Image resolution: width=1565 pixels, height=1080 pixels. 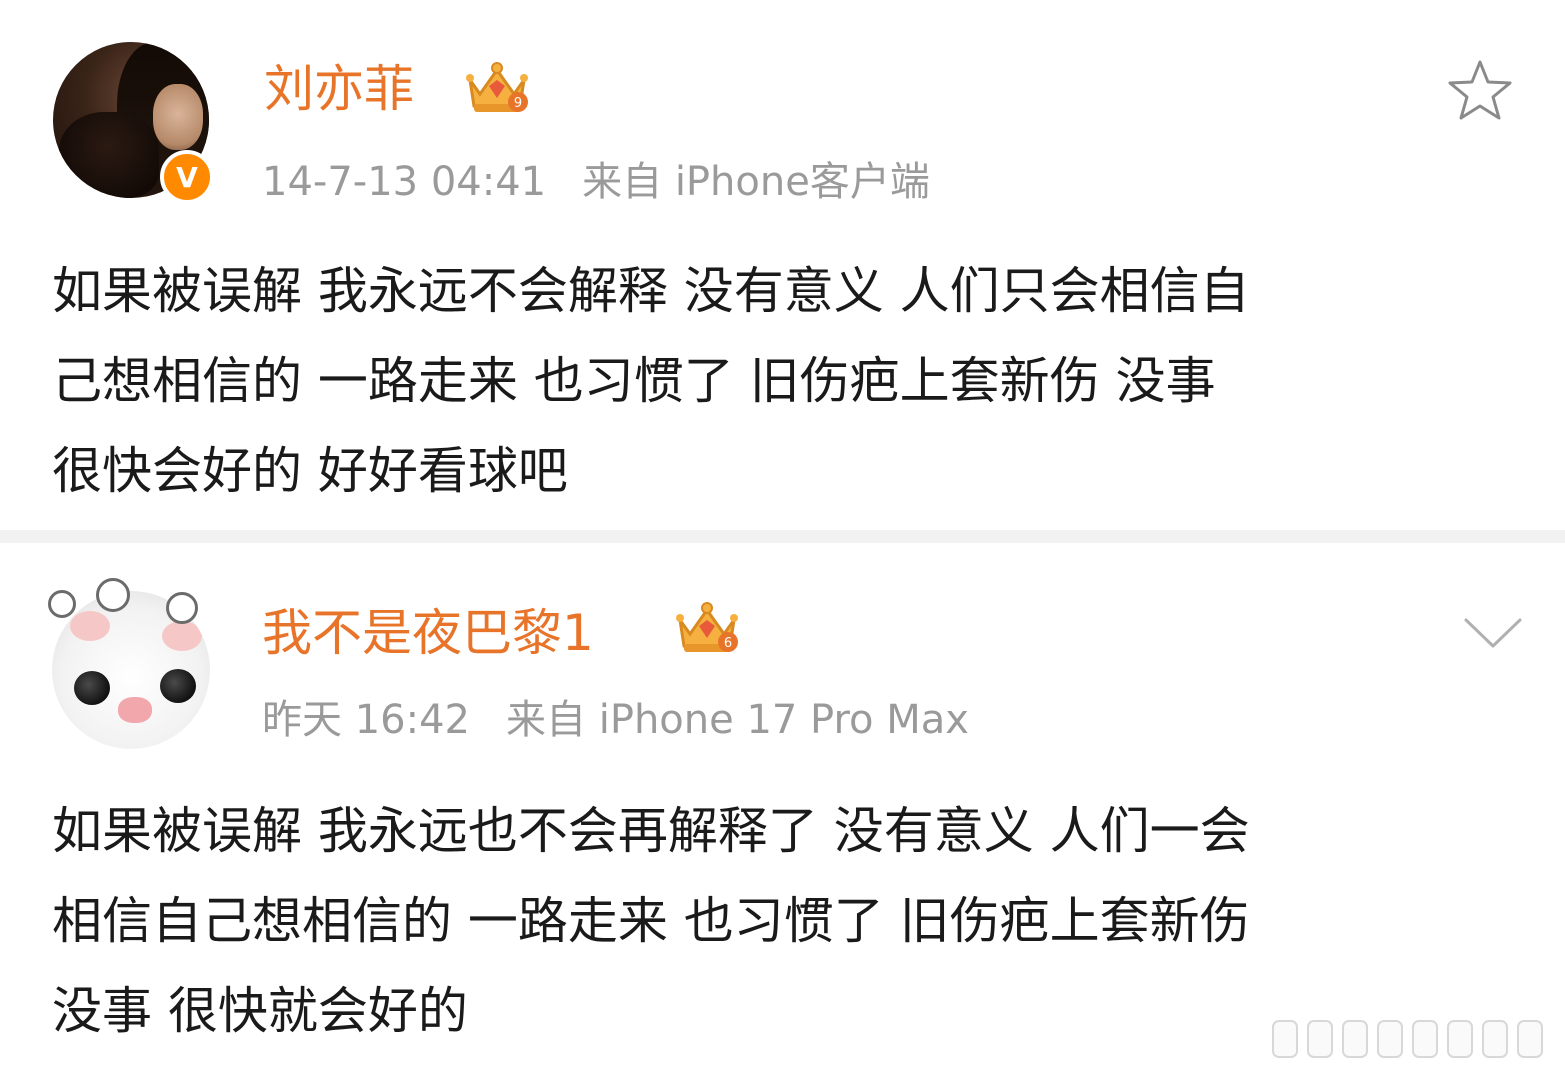 What do you see at coordinates (1493, 632) in the screenshot?
I see `chevron-down-icon` at bounding box center [1493, 632].